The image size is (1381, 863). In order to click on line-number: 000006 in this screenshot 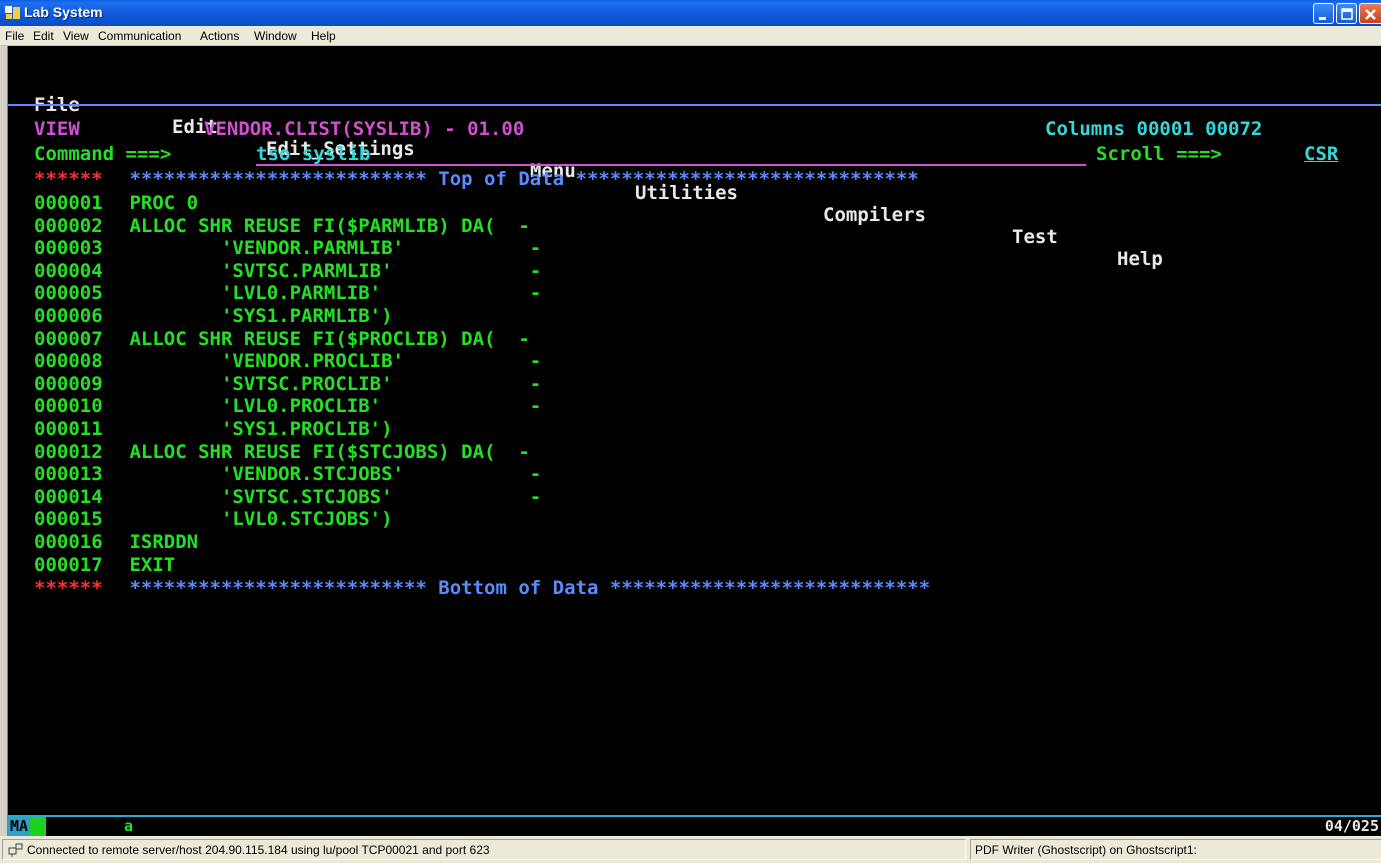, I will do `click(68, 316)`.